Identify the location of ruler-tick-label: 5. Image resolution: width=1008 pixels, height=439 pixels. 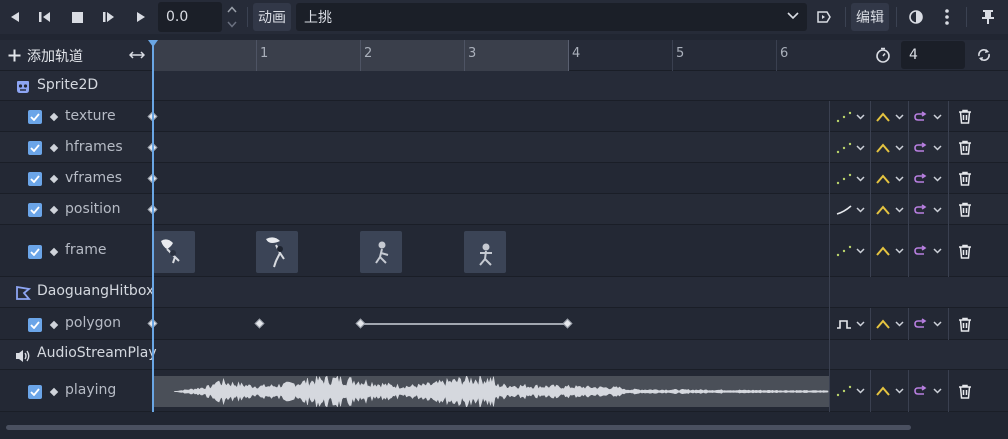
(680, 53).